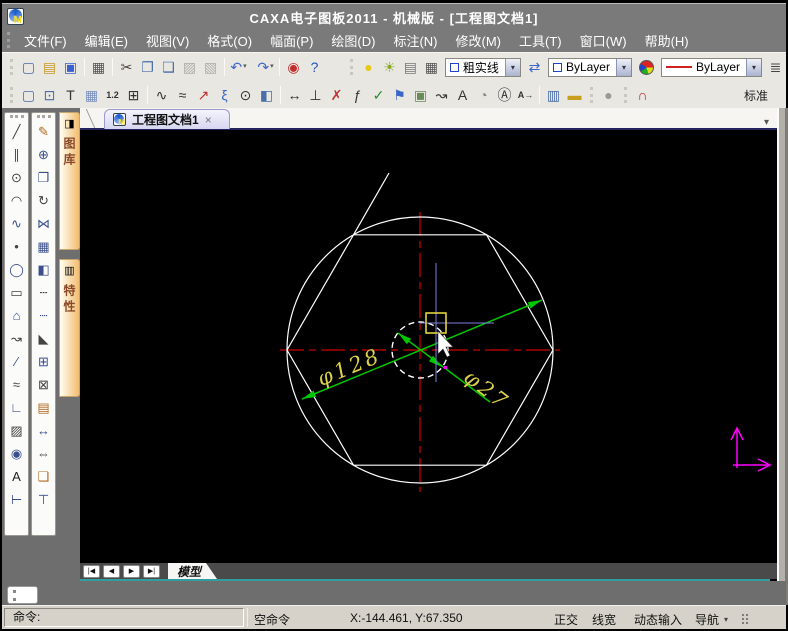 This screenshot has height=631, width=788. Describe the element at coordinates (43, 292) in the screenshot. I see `trim-icon: ┄` at that location.